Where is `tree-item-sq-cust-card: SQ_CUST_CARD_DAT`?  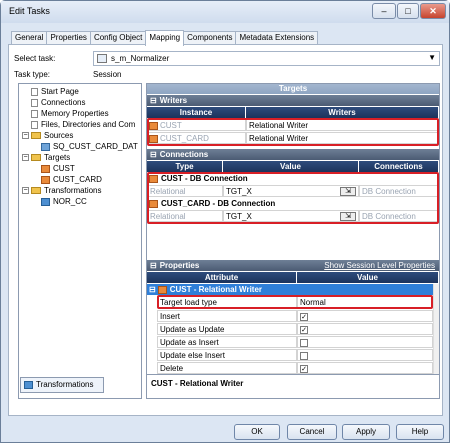 tree-item-sq-cust-card: SQ_CUST_CARD_DAT is located at coordinates (89, 147).